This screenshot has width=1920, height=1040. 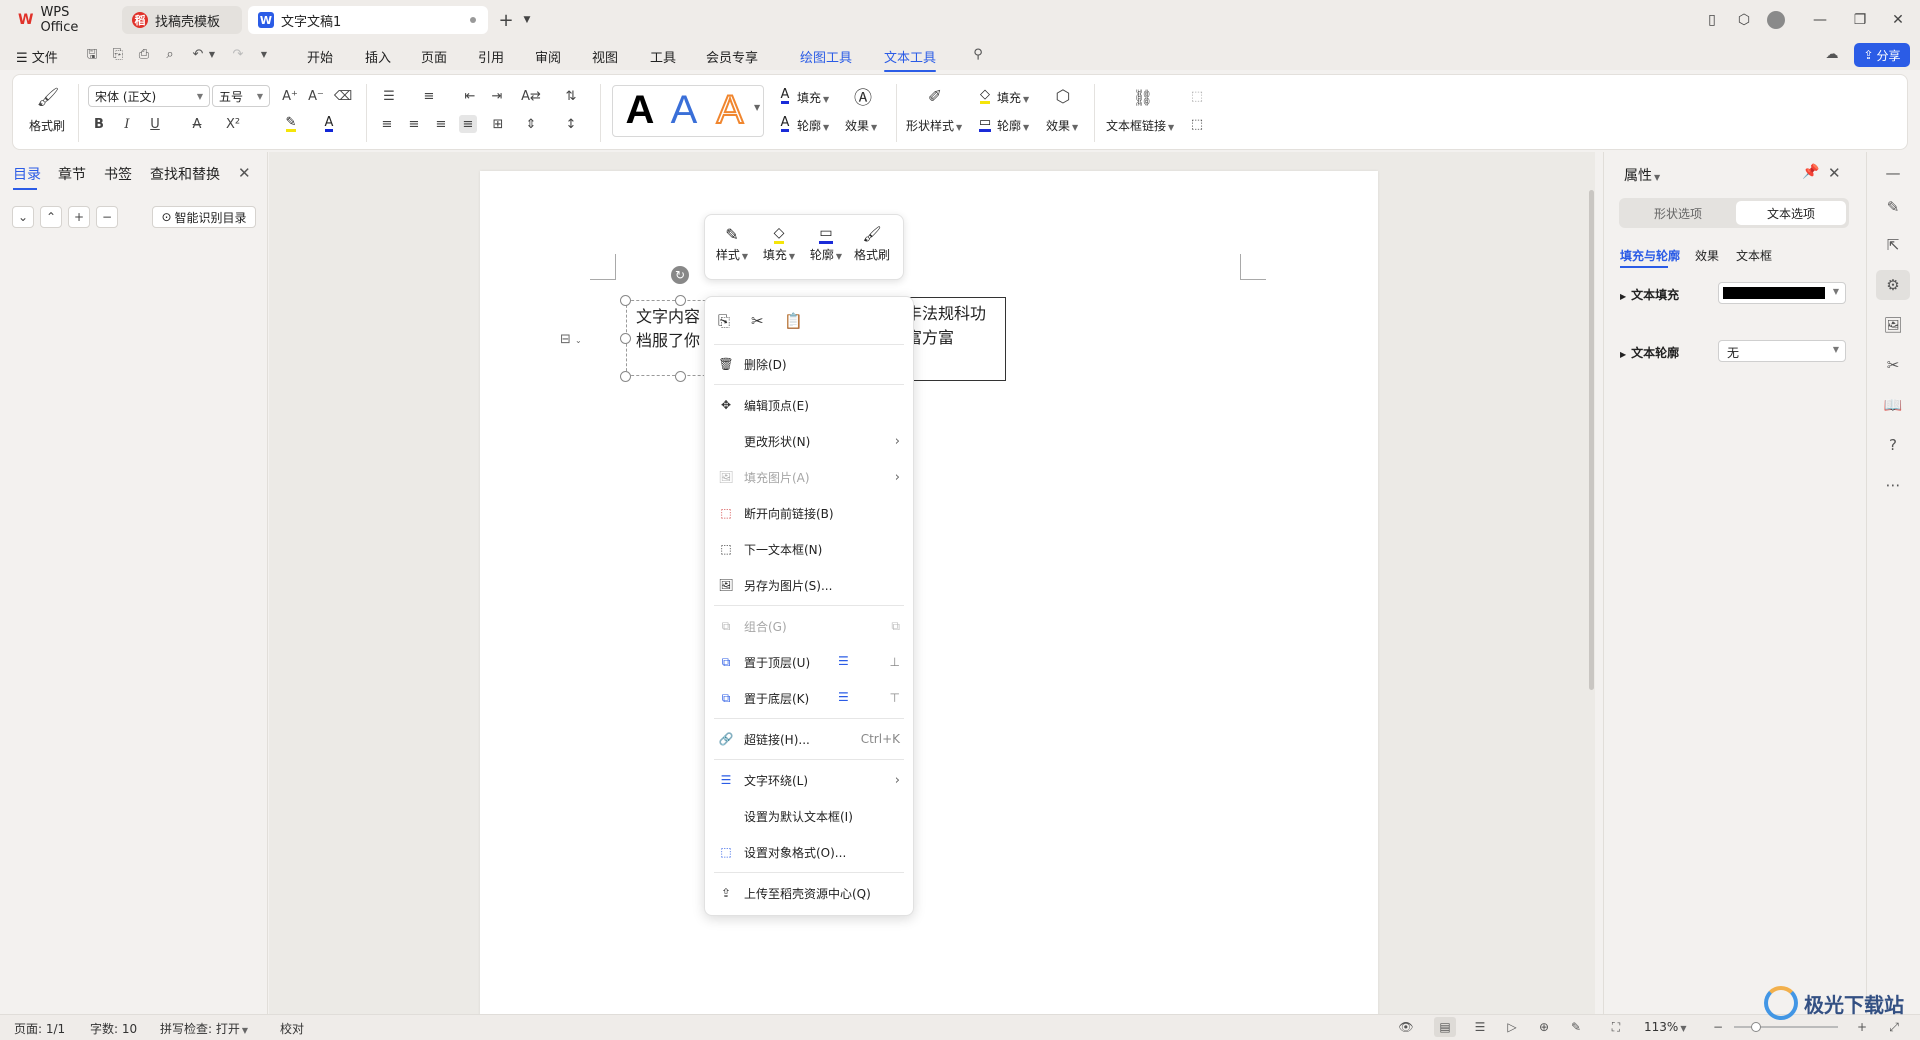 I want to click on layout-options-icon: ⊟ ⌄, so click(x=571, y=339).